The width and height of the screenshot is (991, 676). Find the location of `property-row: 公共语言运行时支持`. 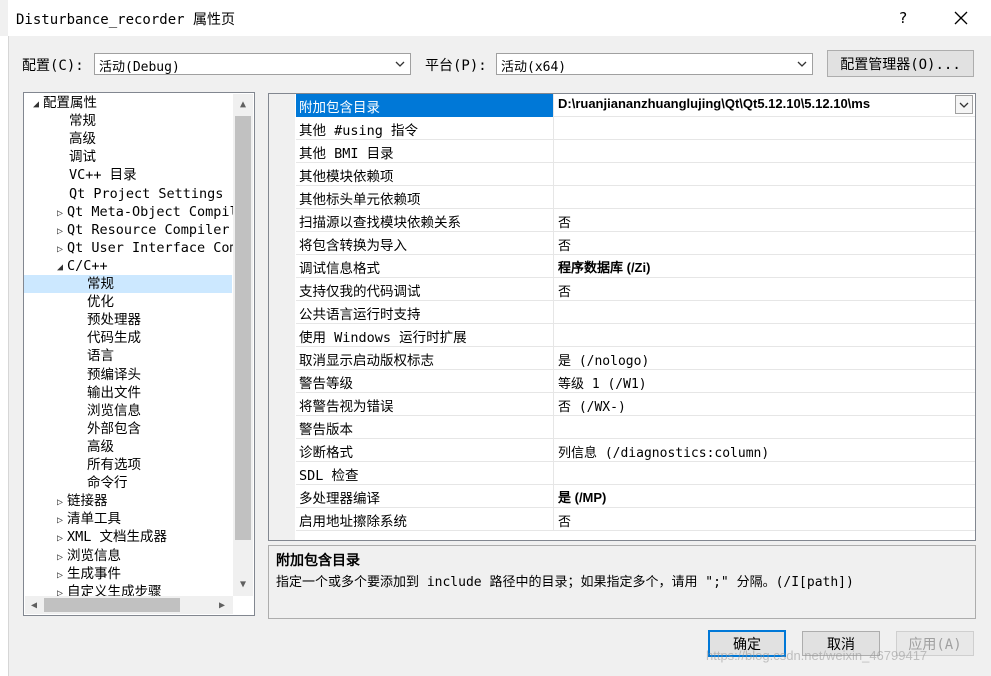

property-row: 公共语言运行时支持 is located at coordinates (635, 312).